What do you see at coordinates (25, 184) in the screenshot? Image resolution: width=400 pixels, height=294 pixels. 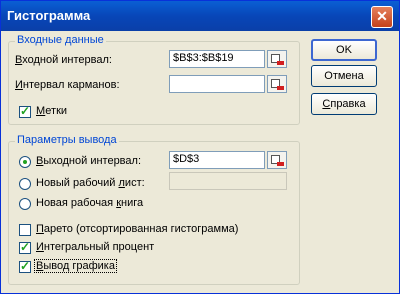 I see `new-worksheet-radio` at bounding box center [25, 184].